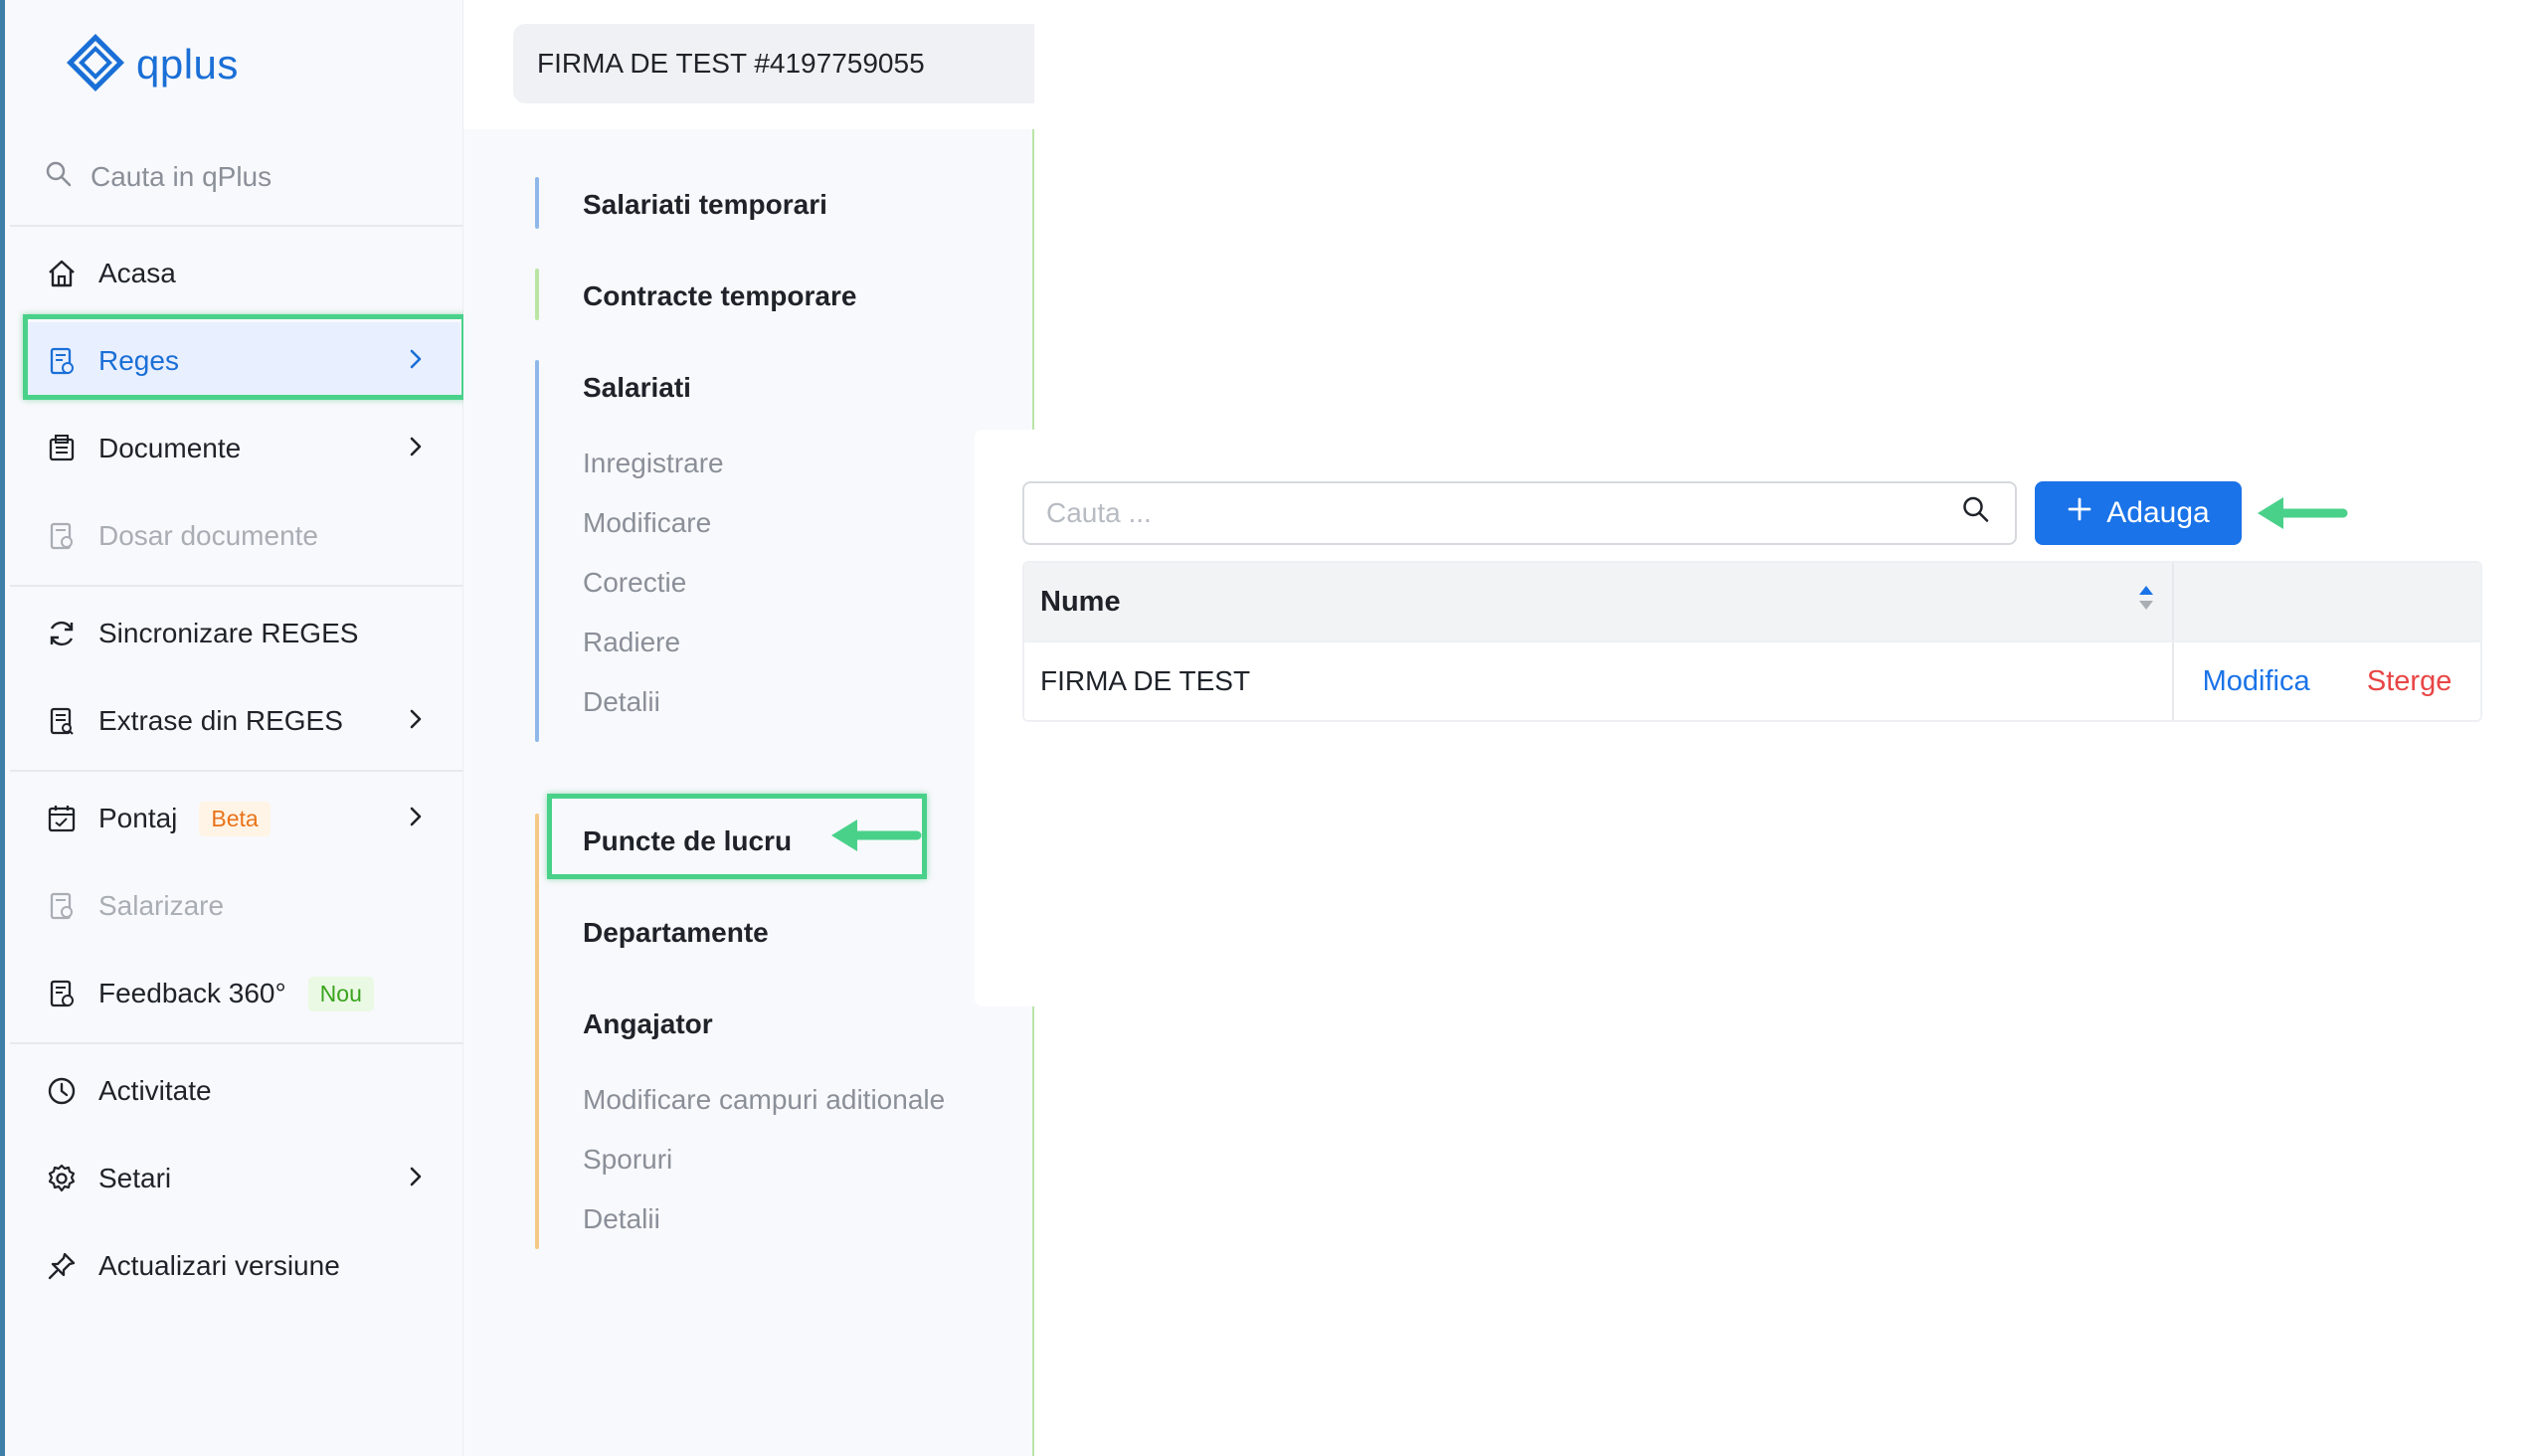 The height and width of the screenshot is (1456, 2540). What do you see at coordinates (181, 176) in the screenshot?
I see `sidebar-search-placeholder: Cauta in qPlus` at bounding box center [181, 176].